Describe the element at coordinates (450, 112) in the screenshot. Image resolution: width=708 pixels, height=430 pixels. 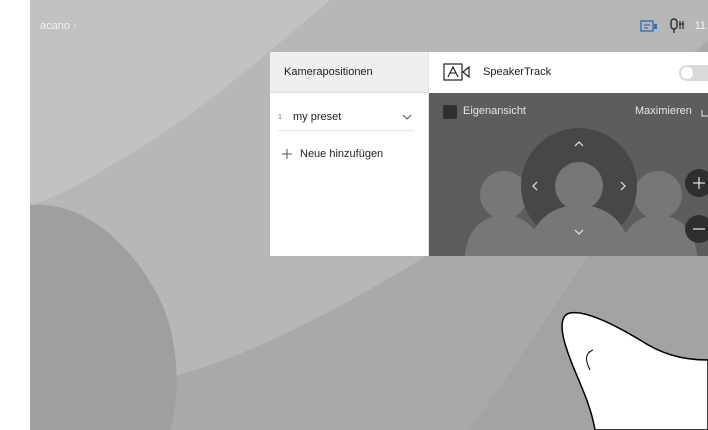
I see `selfview-checkbox` at that location.